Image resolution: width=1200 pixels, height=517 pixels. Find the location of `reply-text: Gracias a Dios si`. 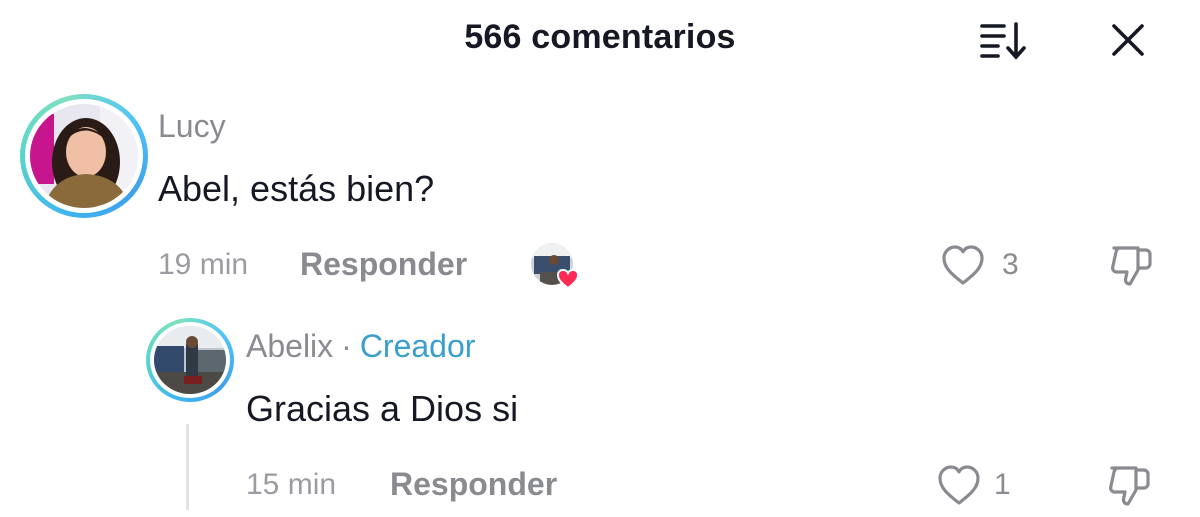

reply-text: Gracias a Dios si is located at coordinates (382, 408).